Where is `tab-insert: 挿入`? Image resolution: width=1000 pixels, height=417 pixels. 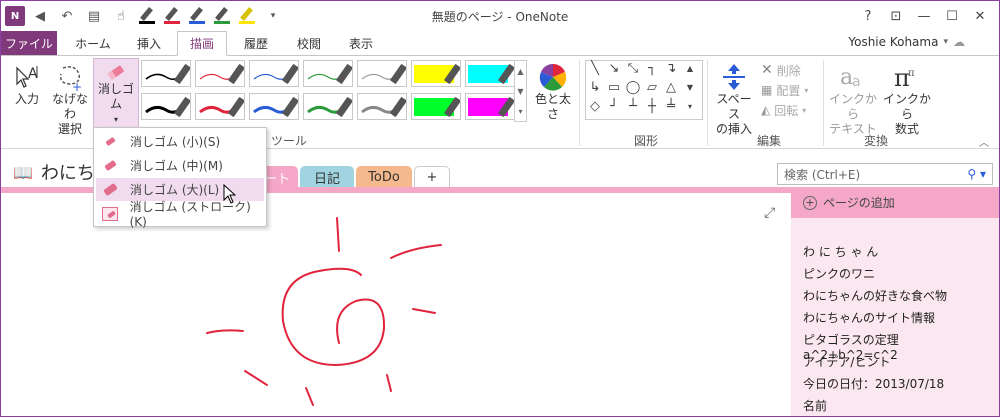 tab-insert: 挿入 is located at coordinates (149, 43).